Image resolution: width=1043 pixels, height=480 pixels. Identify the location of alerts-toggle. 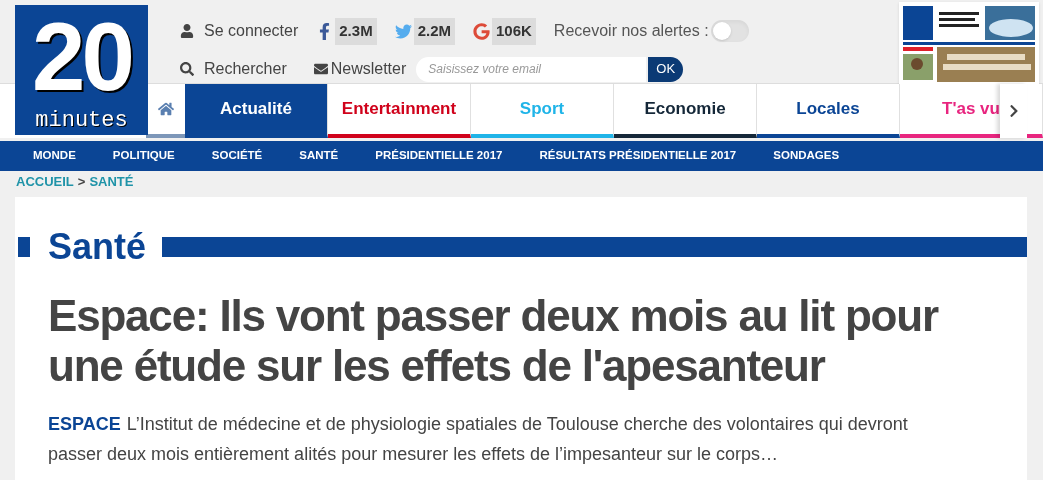
(729, 31).